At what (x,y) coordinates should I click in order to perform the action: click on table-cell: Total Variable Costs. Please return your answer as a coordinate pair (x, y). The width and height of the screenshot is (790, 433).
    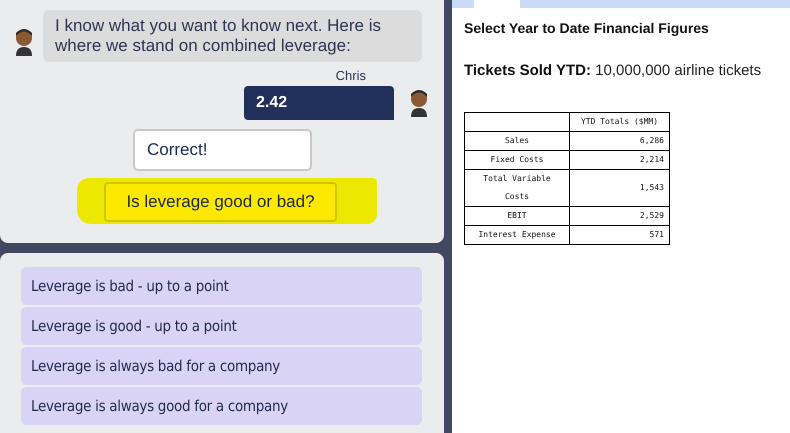
    Looking at the image, I should click on (517, 188).